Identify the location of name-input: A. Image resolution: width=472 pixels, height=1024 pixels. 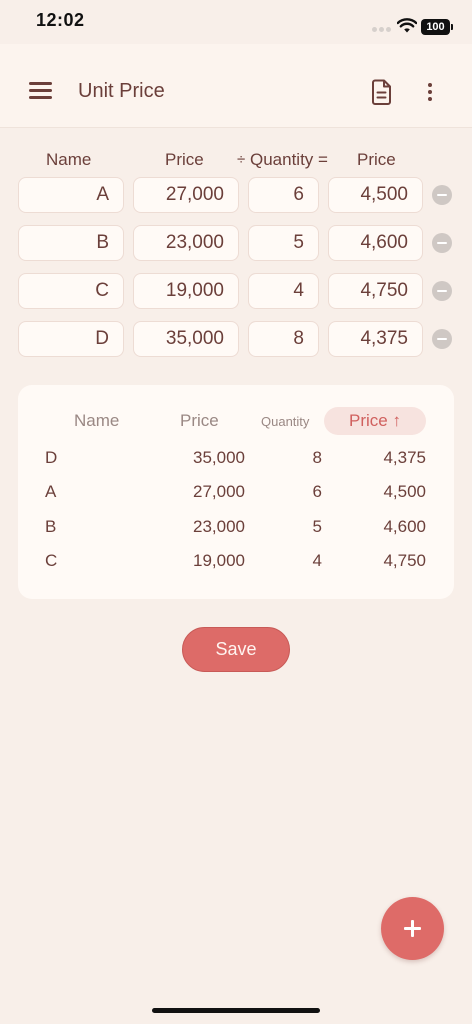
(71, 195).